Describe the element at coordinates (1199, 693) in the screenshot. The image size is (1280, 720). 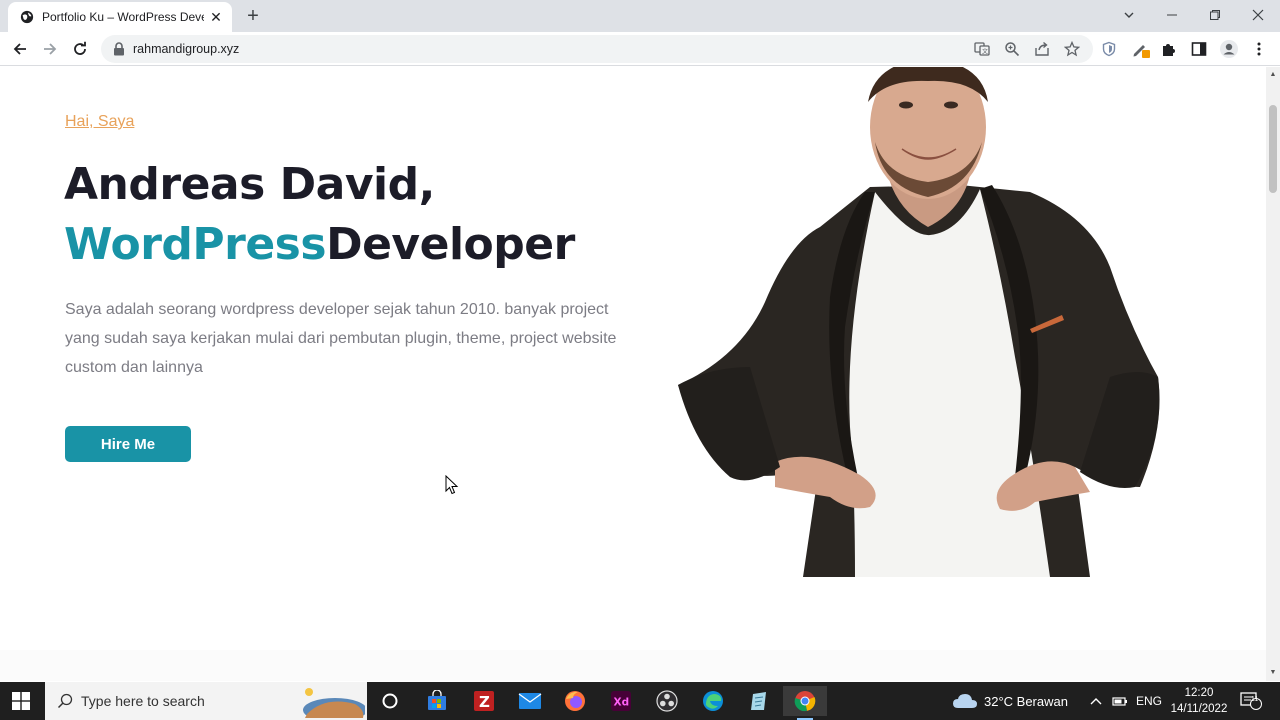
I see `clock-time: 12:20` at that location.